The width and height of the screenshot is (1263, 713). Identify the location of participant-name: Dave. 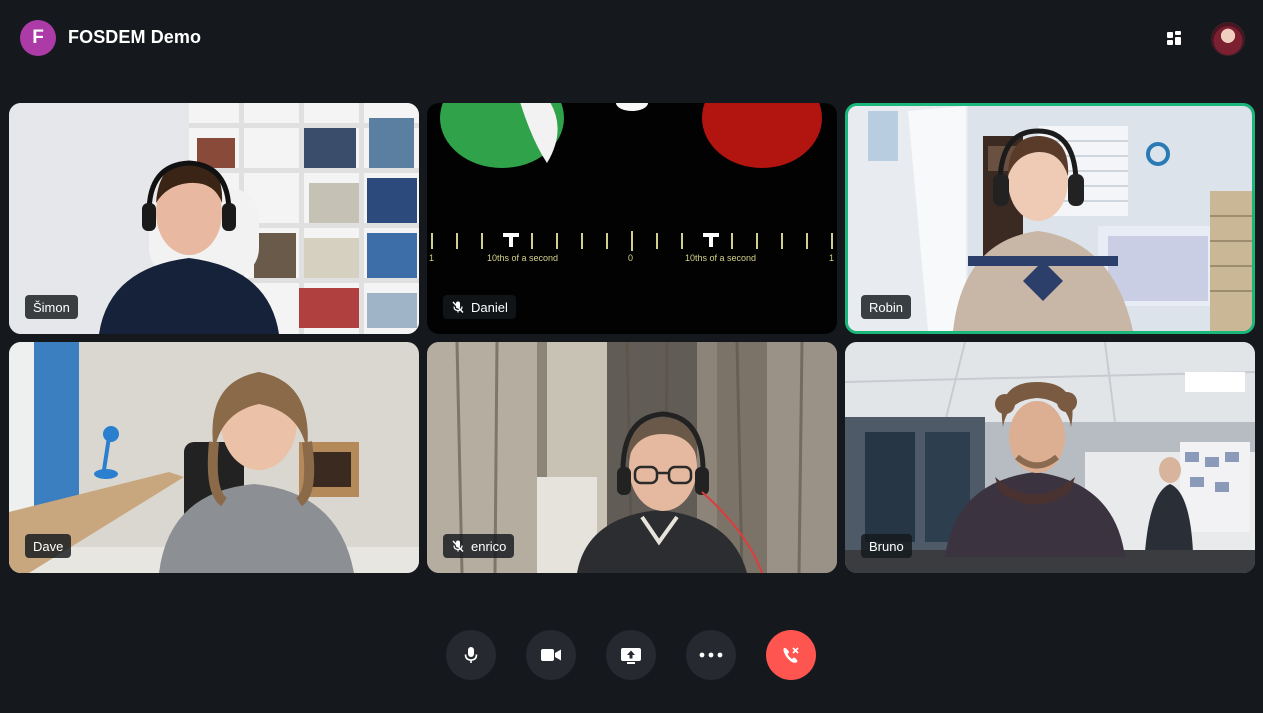
(48, 546).